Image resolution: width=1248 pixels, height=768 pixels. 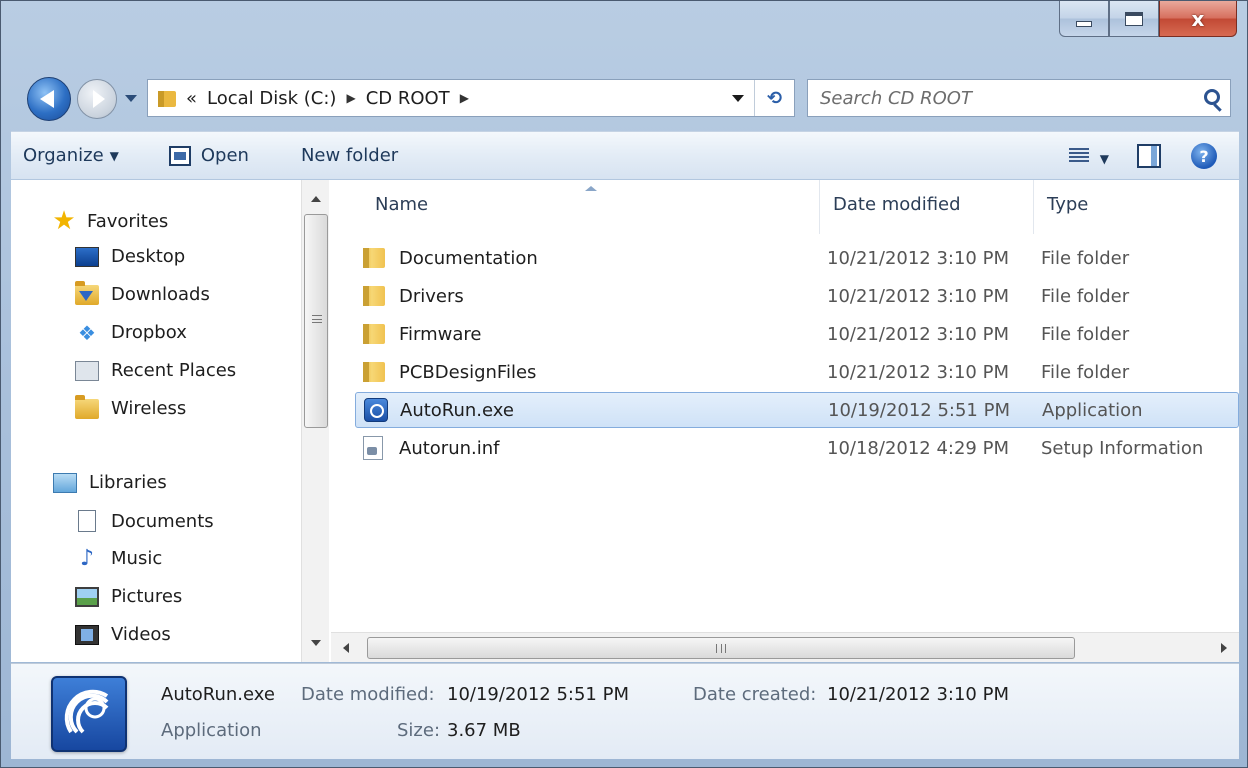 What do you see at coordinates (131, 98) in the screenshot?
I see `recent-pages-dropdown-icon` at bounding box center [131, 98].